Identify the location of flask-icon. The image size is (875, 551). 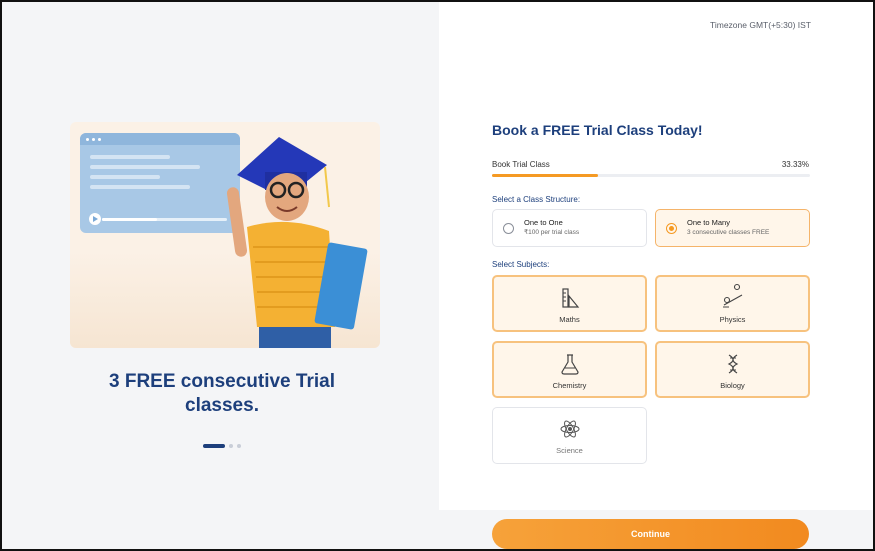
(569, 364).